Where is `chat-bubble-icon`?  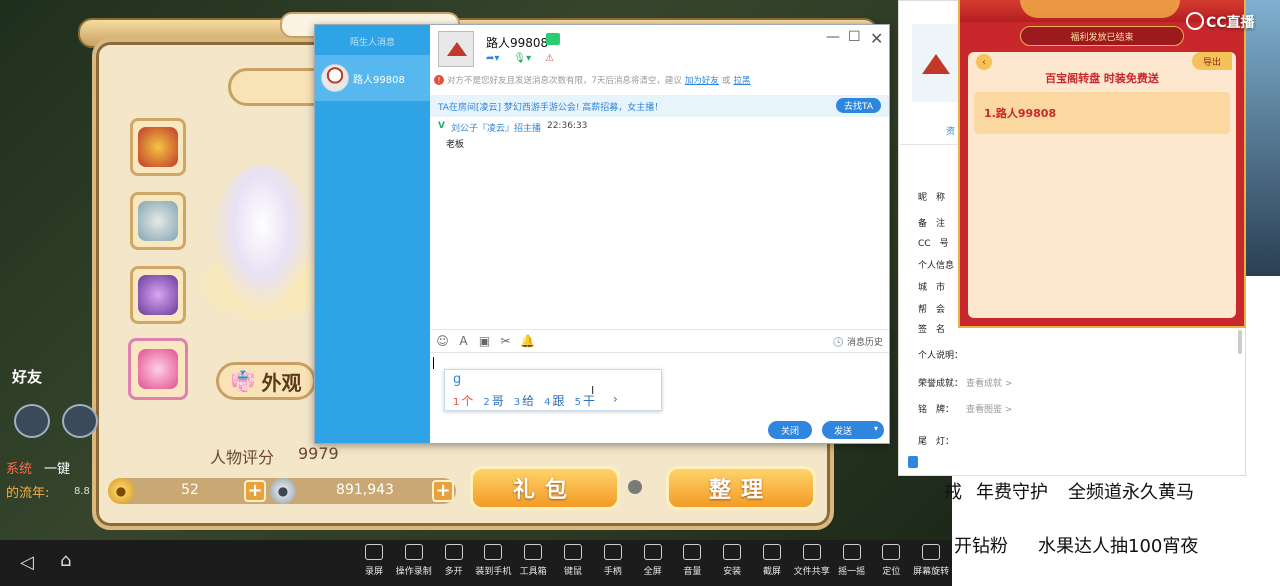 chat-bubble-icon is located at coordinates (32, 421).